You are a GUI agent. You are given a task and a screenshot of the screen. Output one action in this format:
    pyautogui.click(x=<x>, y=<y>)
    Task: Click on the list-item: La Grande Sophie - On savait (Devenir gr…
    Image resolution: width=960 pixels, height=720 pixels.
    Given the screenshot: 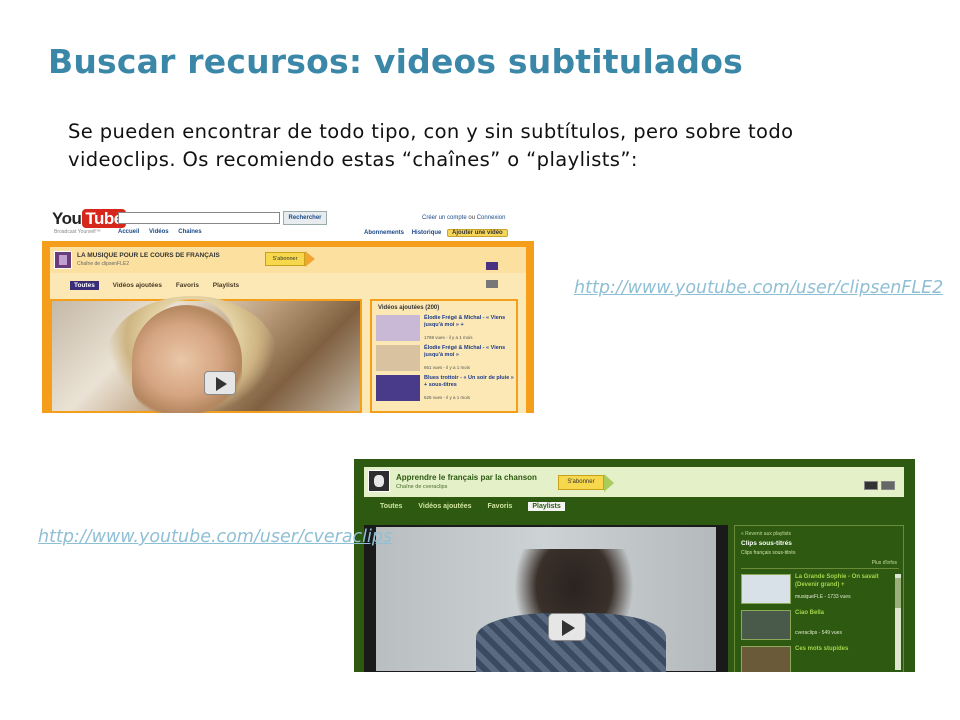 What is the action you would take?
    pyautogui.click(x=821, y=590)
    